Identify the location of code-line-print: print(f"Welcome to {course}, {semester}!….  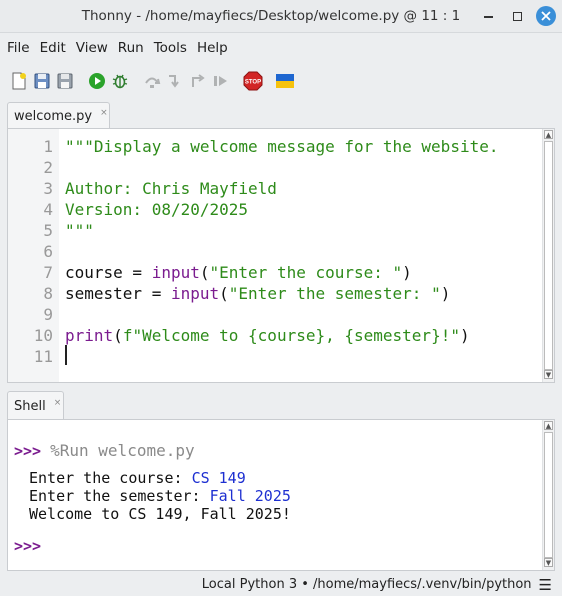
(267, 335).